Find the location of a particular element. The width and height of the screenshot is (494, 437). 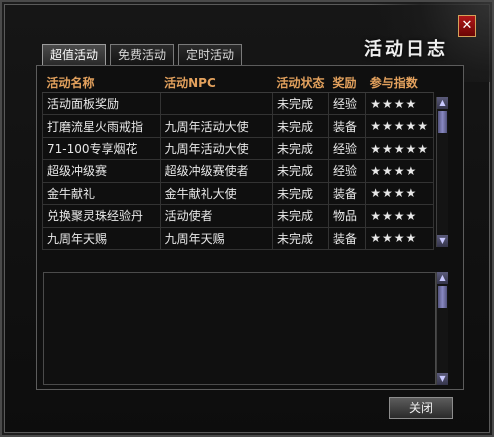

tab-free-activities: 免费活动 is located at coordinates (142, 54).